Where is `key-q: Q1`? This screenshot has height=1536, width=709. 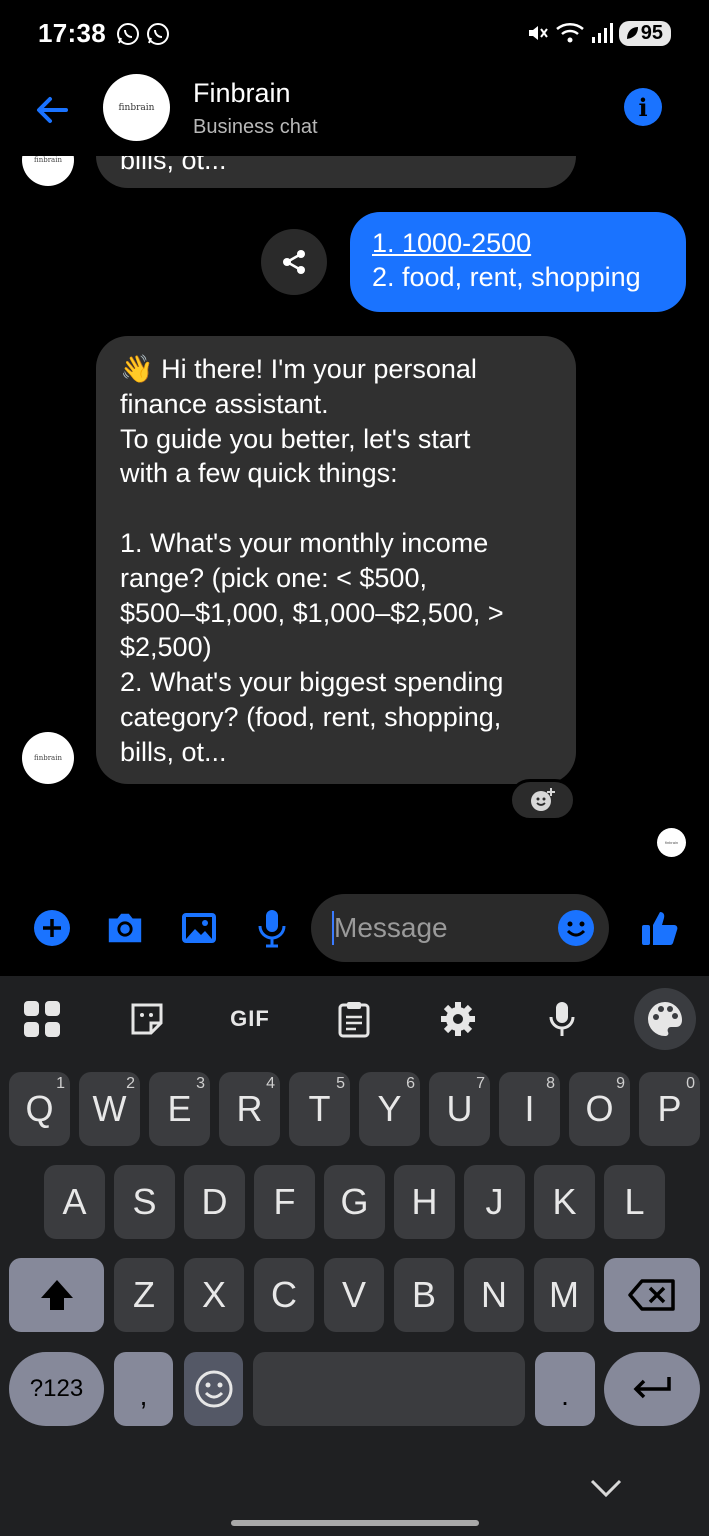
key-q: Q1 is located at coordinates (39, 1109).